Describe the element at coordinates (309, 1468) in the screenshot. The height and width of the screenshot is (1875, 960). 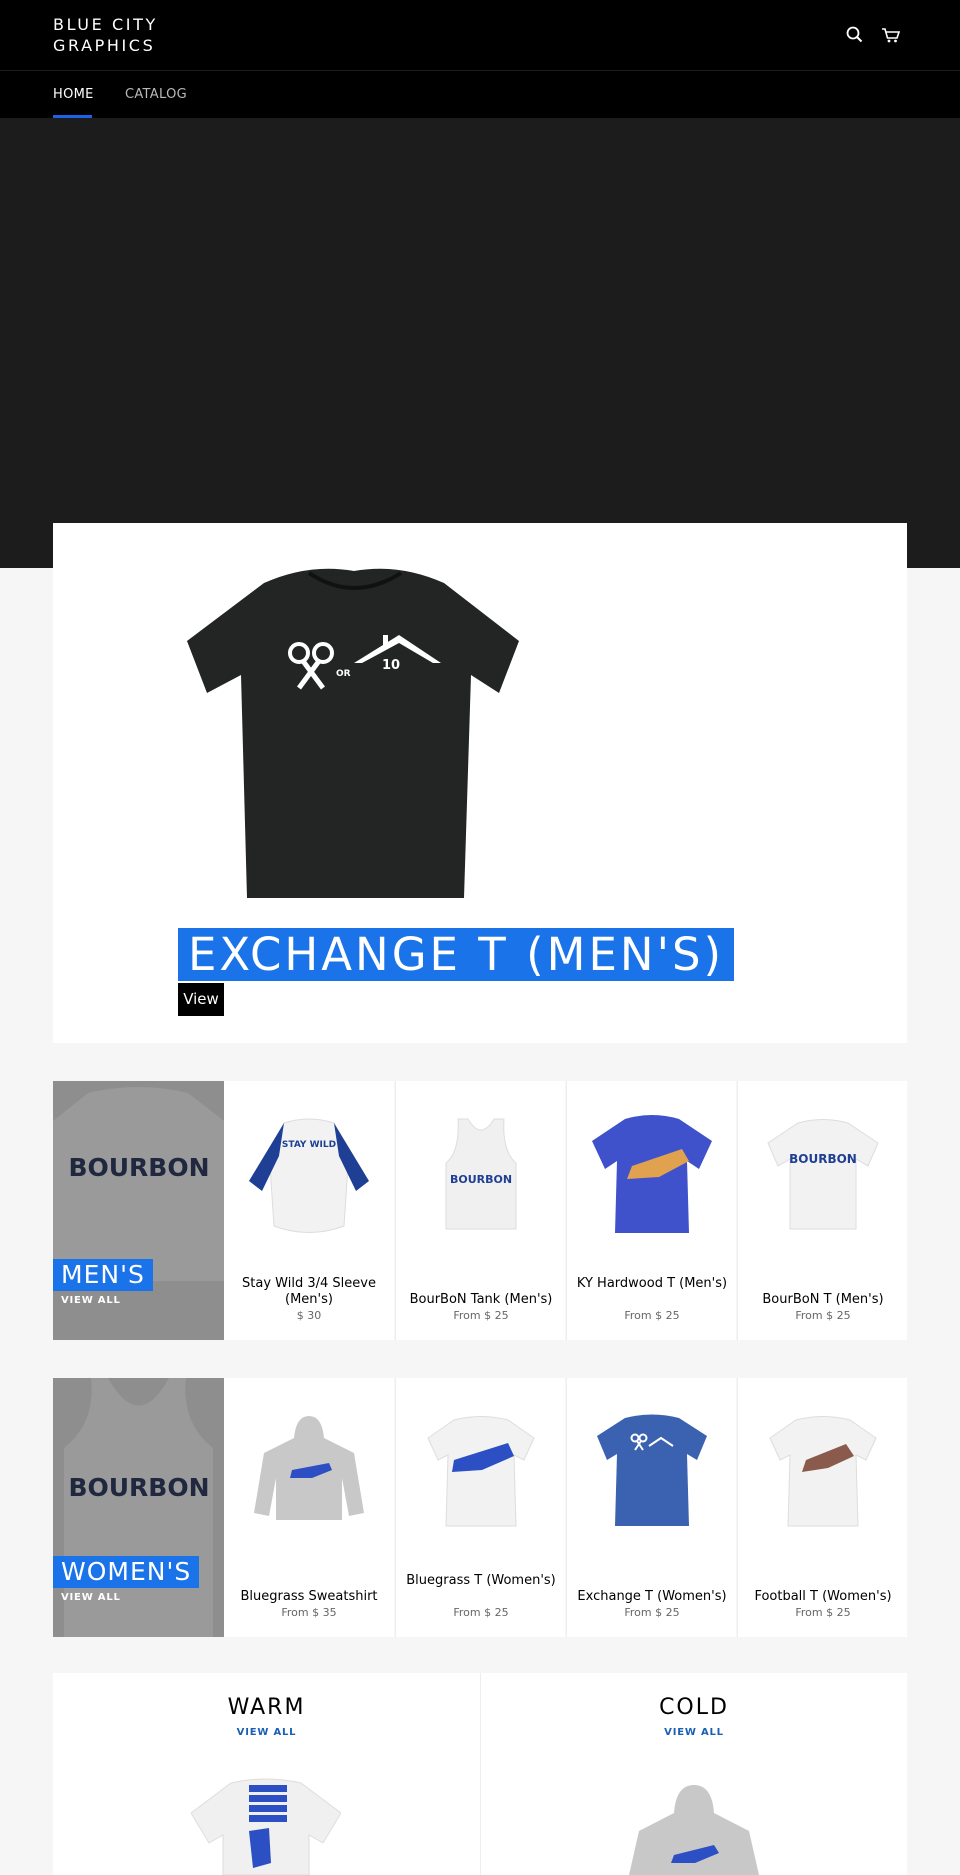
I see `product-image-bluegrass-sweatshirt` at that location.